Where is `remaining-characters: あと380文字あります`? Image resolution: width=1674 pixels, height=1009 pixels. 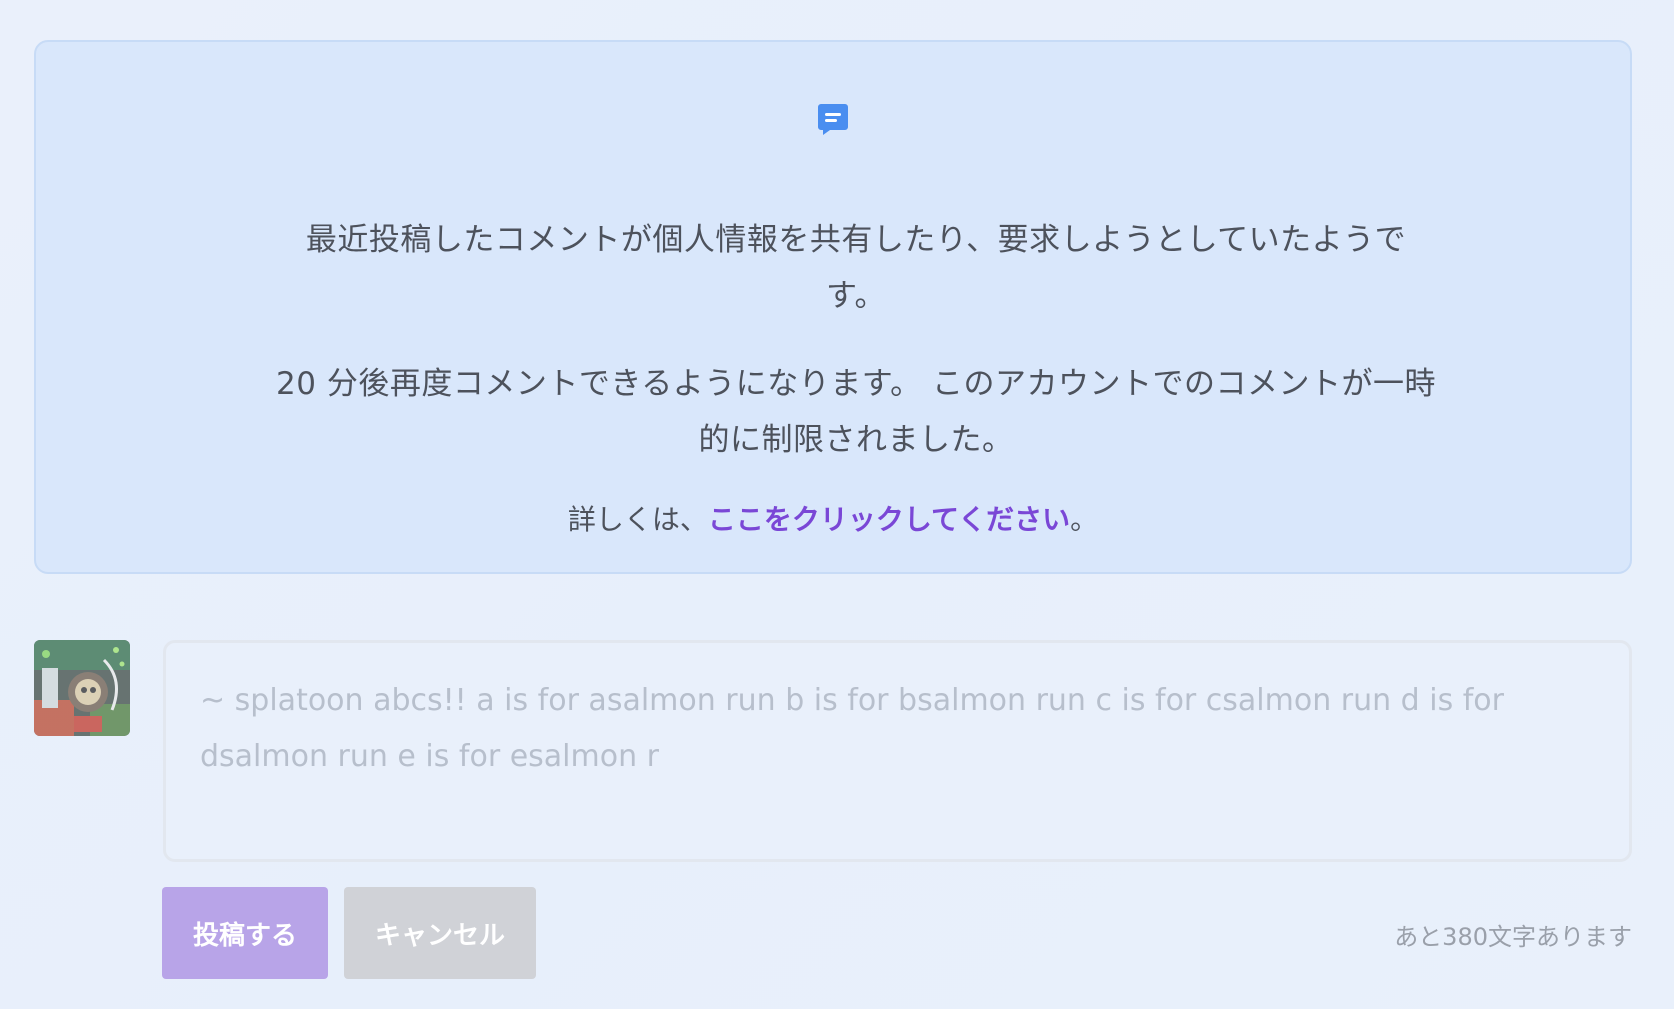
remaining-characters: あと380文字あります is located at coordinates (1513, 937).